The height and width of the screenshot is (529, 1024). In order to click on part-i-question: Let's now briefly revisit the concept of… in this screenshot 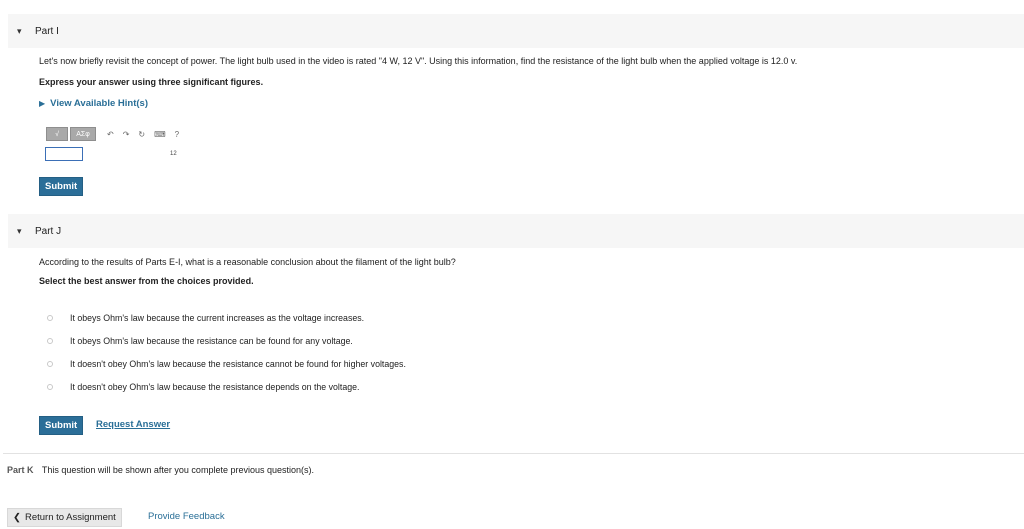, I will do `click(418, 61)`.